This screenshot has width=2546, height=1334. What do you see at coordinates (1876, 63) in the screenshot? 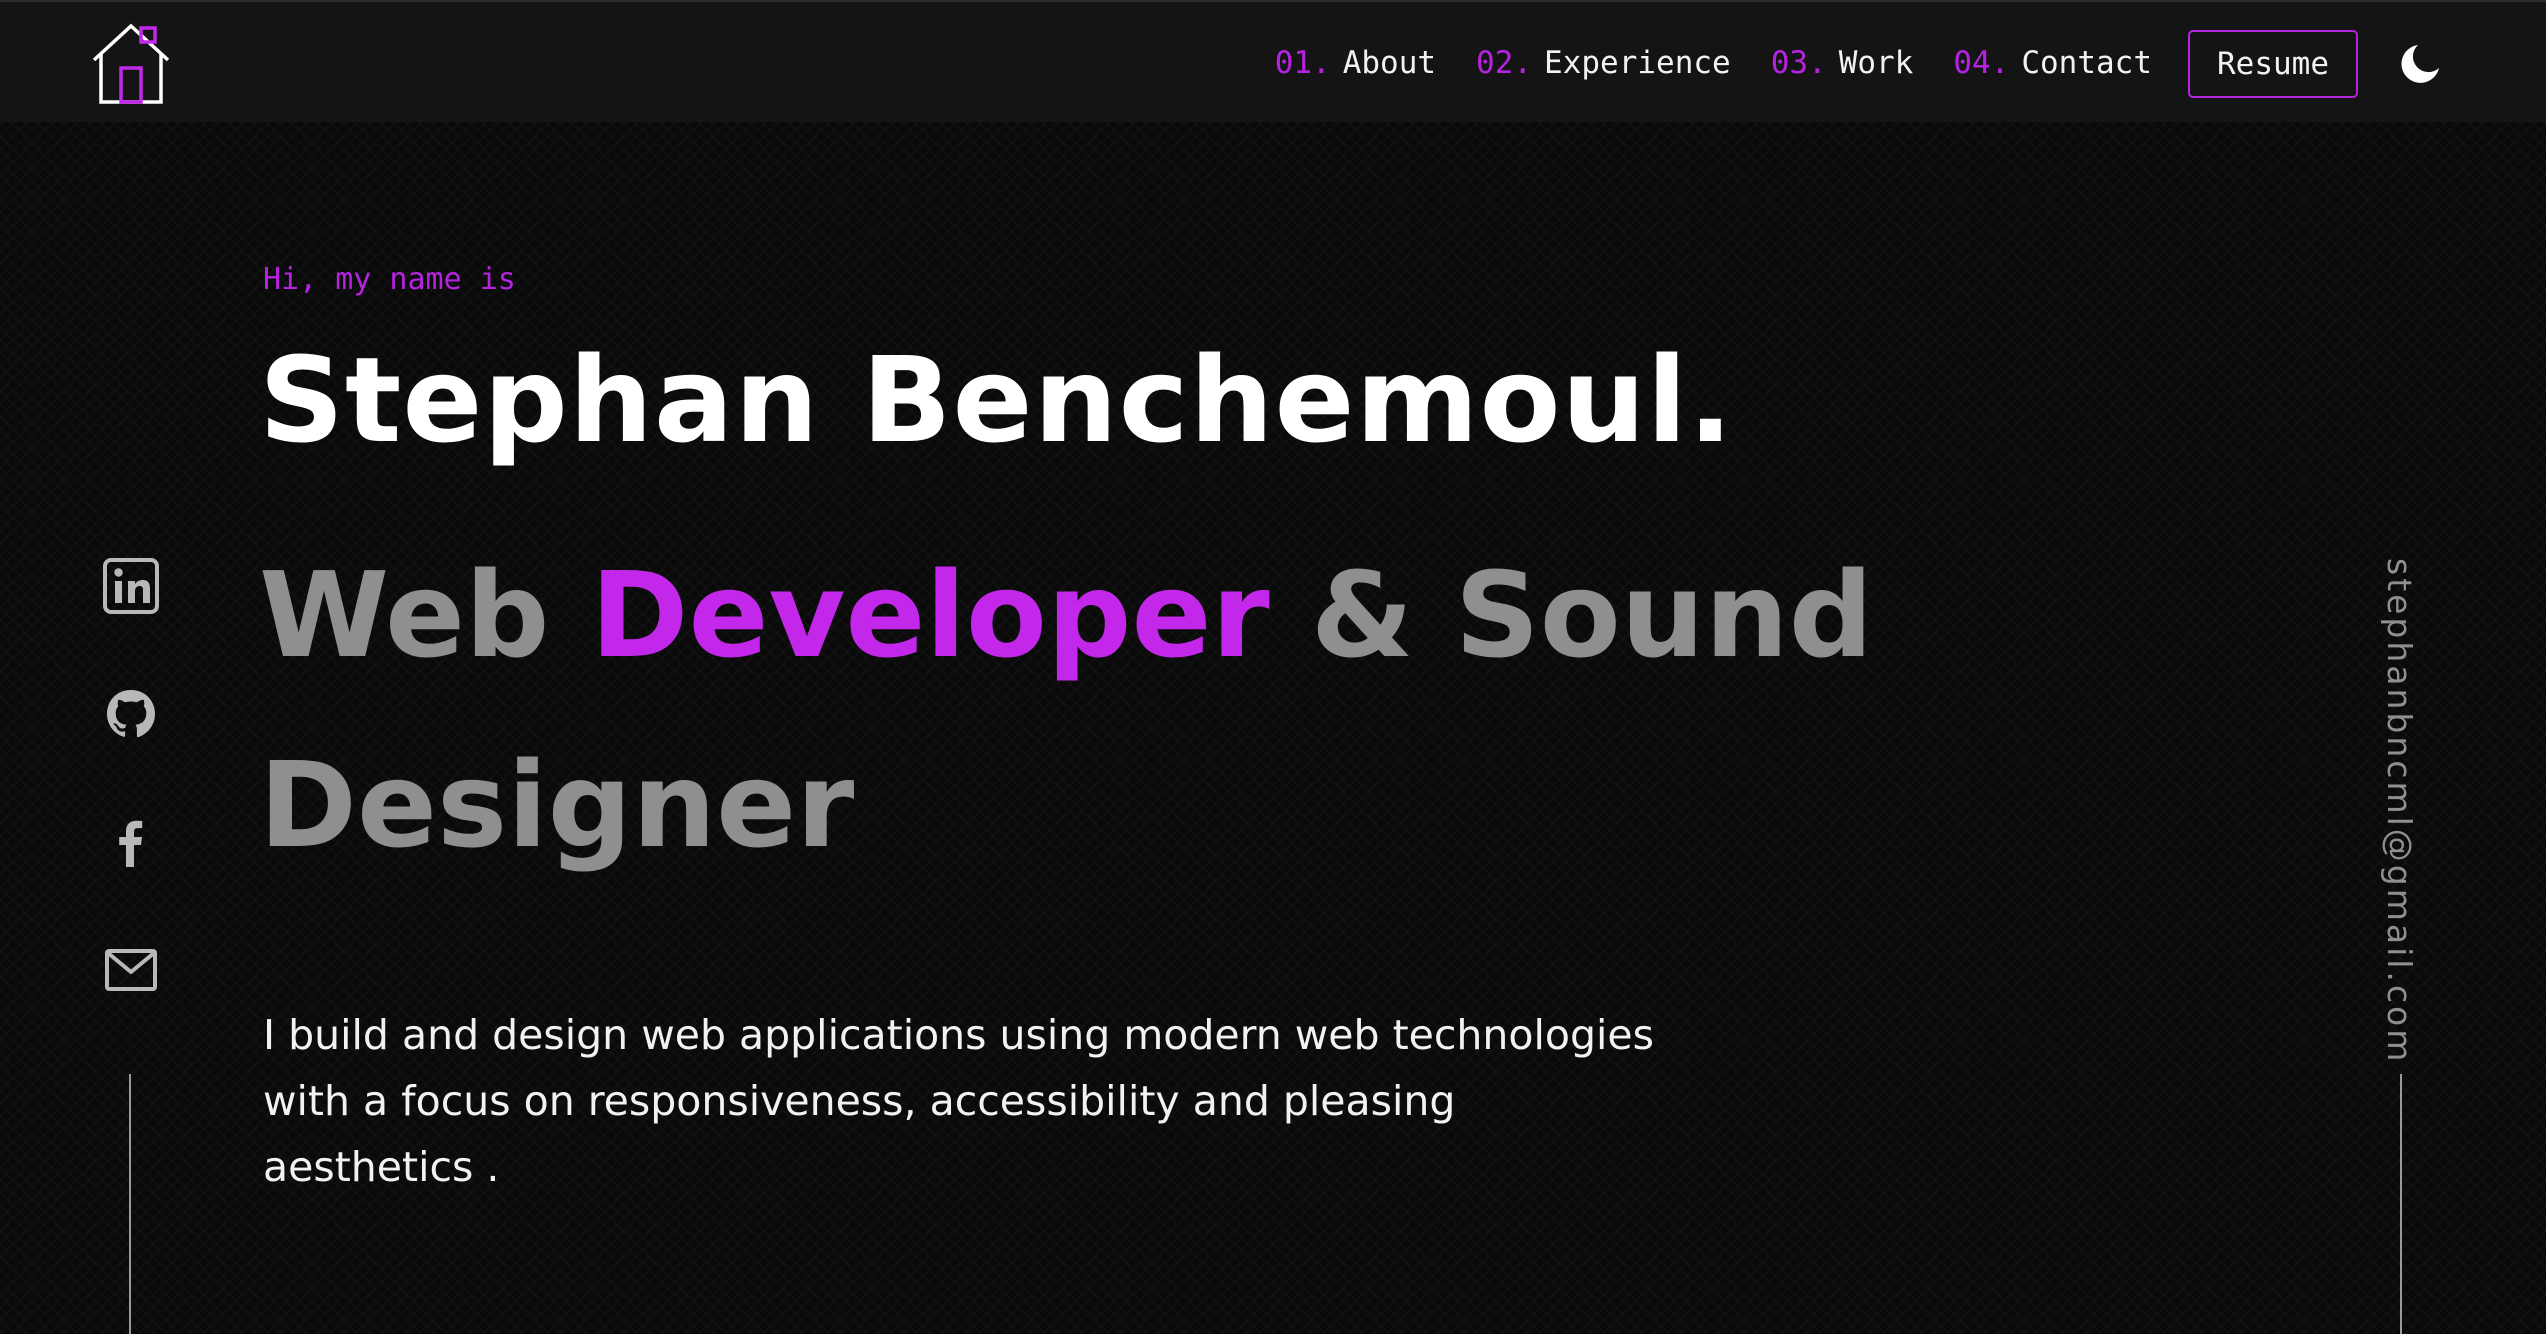
I see `nav-item-label: Work` at bounding box center [1876, 63].